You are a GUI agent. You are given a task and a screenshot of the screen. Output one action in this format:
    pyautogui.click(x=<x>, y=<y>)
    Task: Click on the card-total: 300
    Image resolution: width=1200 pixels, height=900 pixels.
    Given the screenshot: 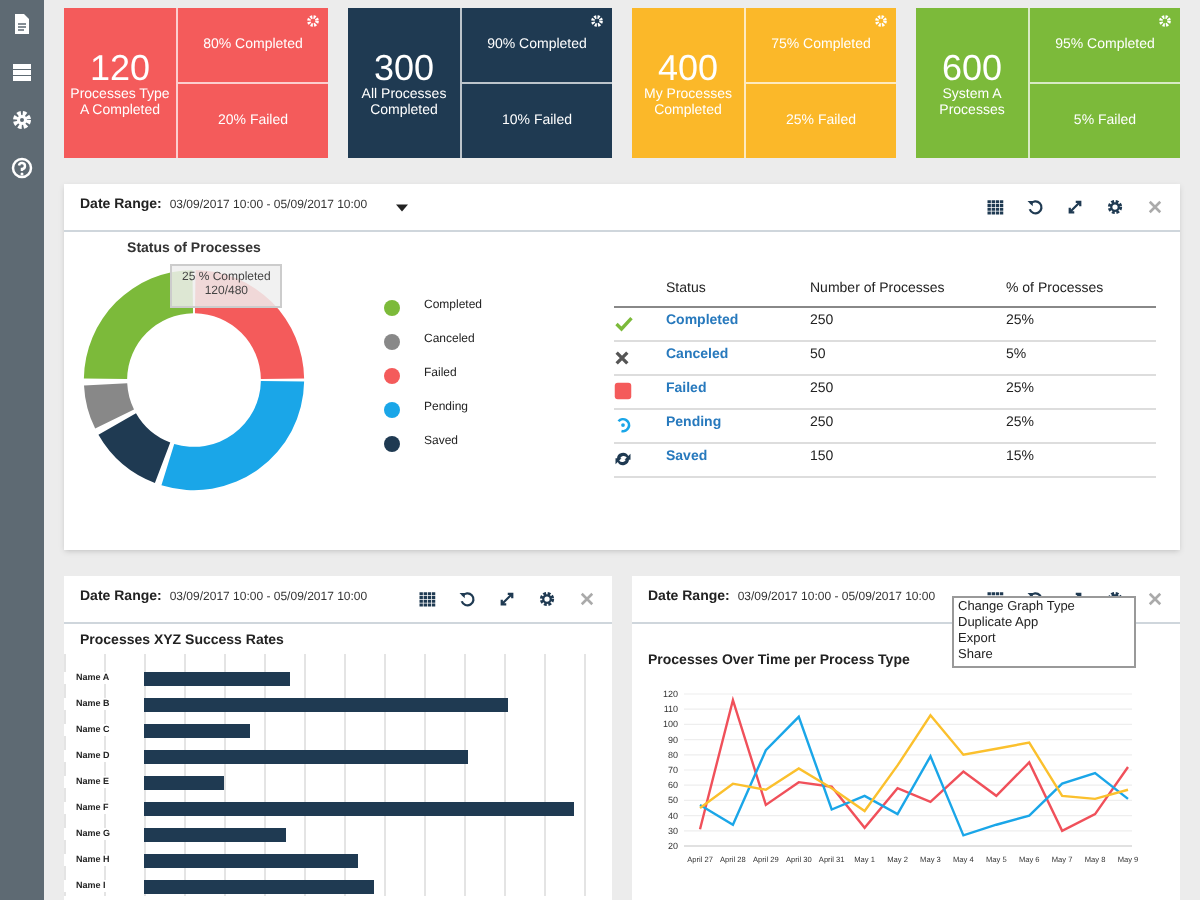 What is the action you would take?
    pyautogui.click(x=404, y=67)
    